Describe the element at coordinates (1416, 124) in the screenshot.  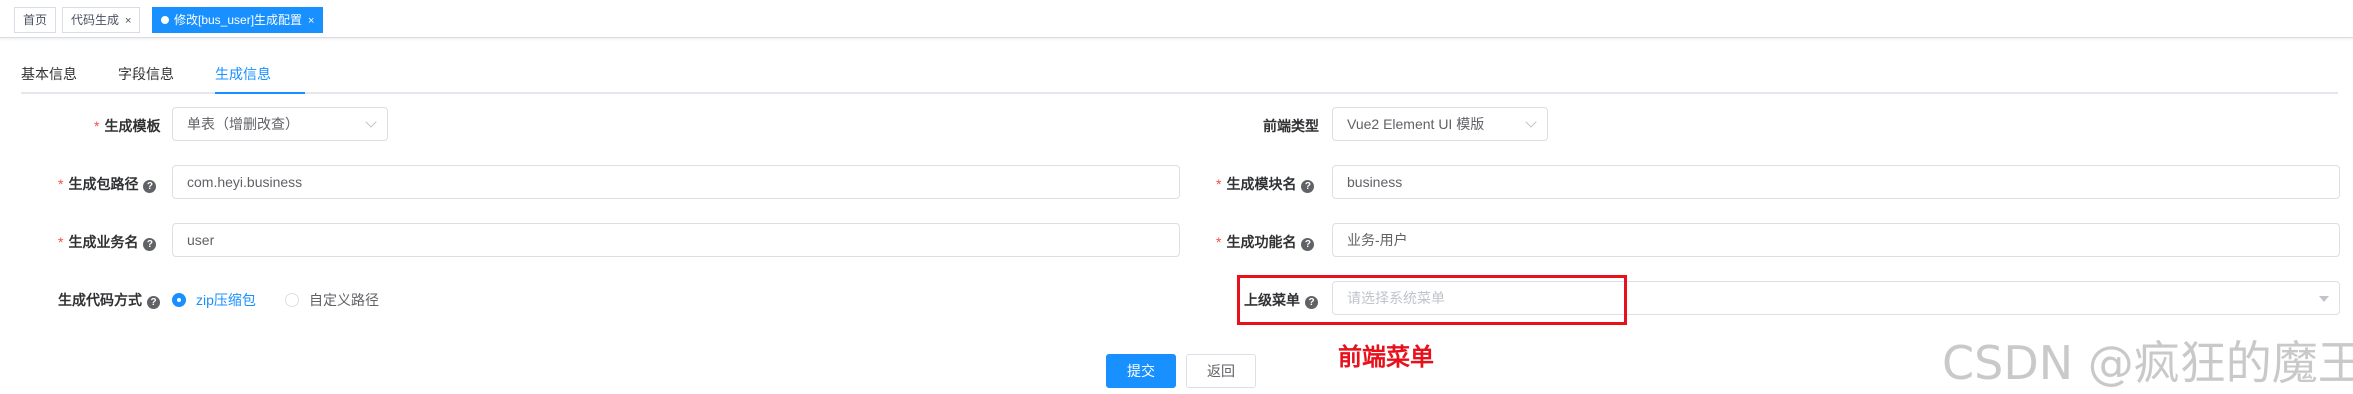
I see `frontend-type-value: Vue2 Element UI 模版` at that location.